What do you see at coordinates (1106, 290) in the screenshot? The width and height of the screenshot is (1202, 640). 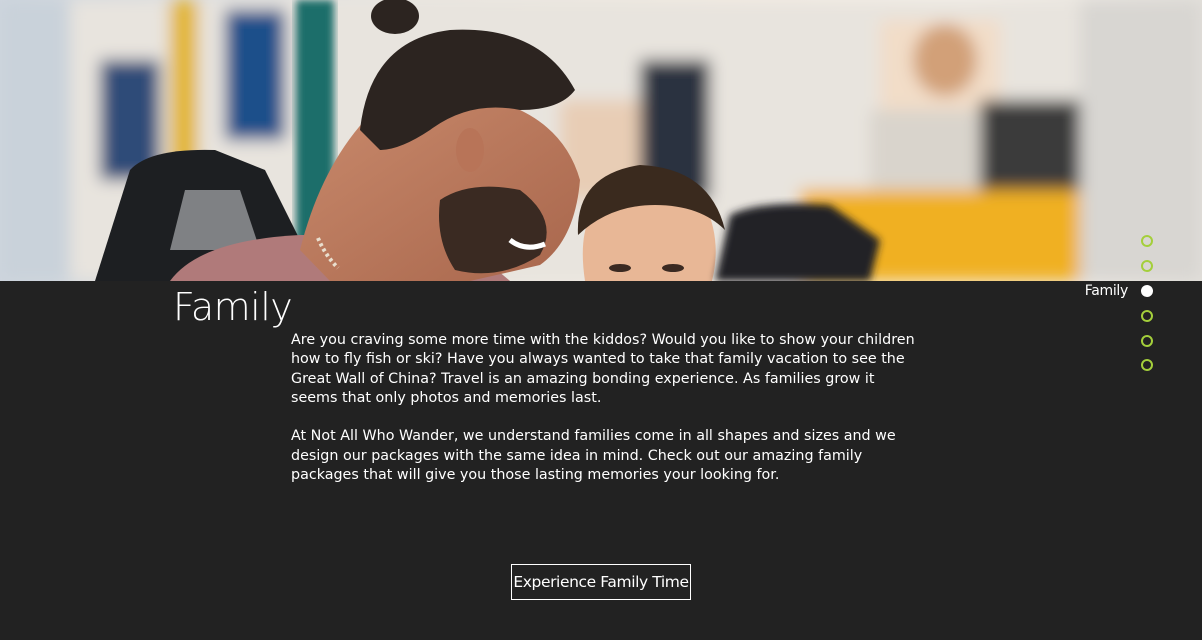 I see `anchor-nav-label: Family` at bounding box center [1106, 290].